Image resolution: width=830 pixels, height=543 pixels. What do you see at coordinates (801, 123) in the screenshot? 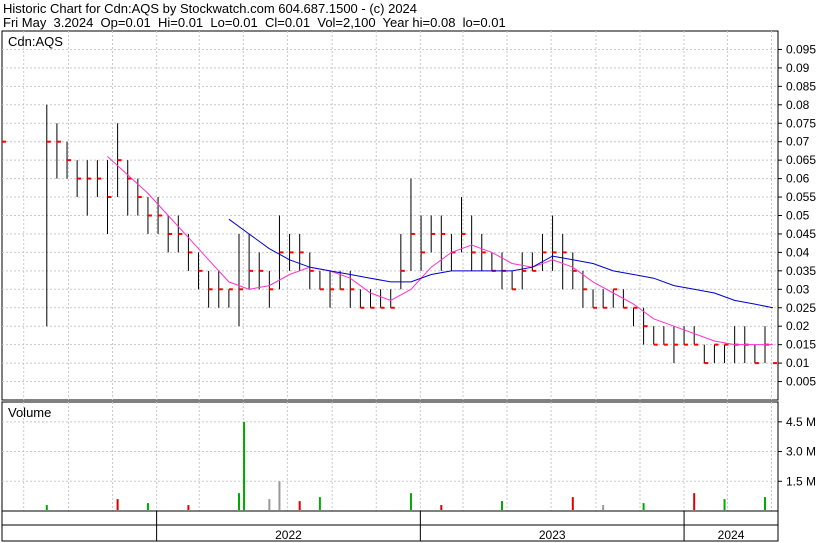
I see `price-tick-label: 0.075` at bounding box center [801, 123].